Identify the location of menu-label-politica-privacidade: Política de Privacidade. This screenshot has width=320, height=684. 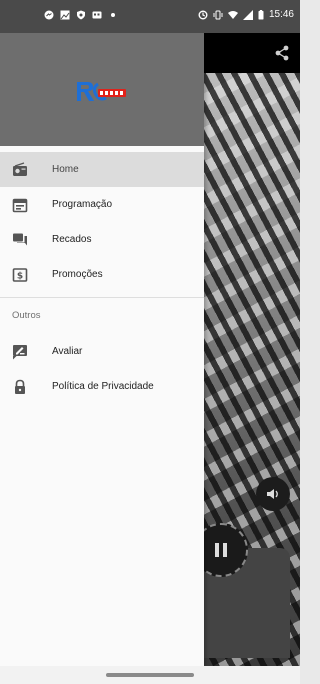
(103, 386).